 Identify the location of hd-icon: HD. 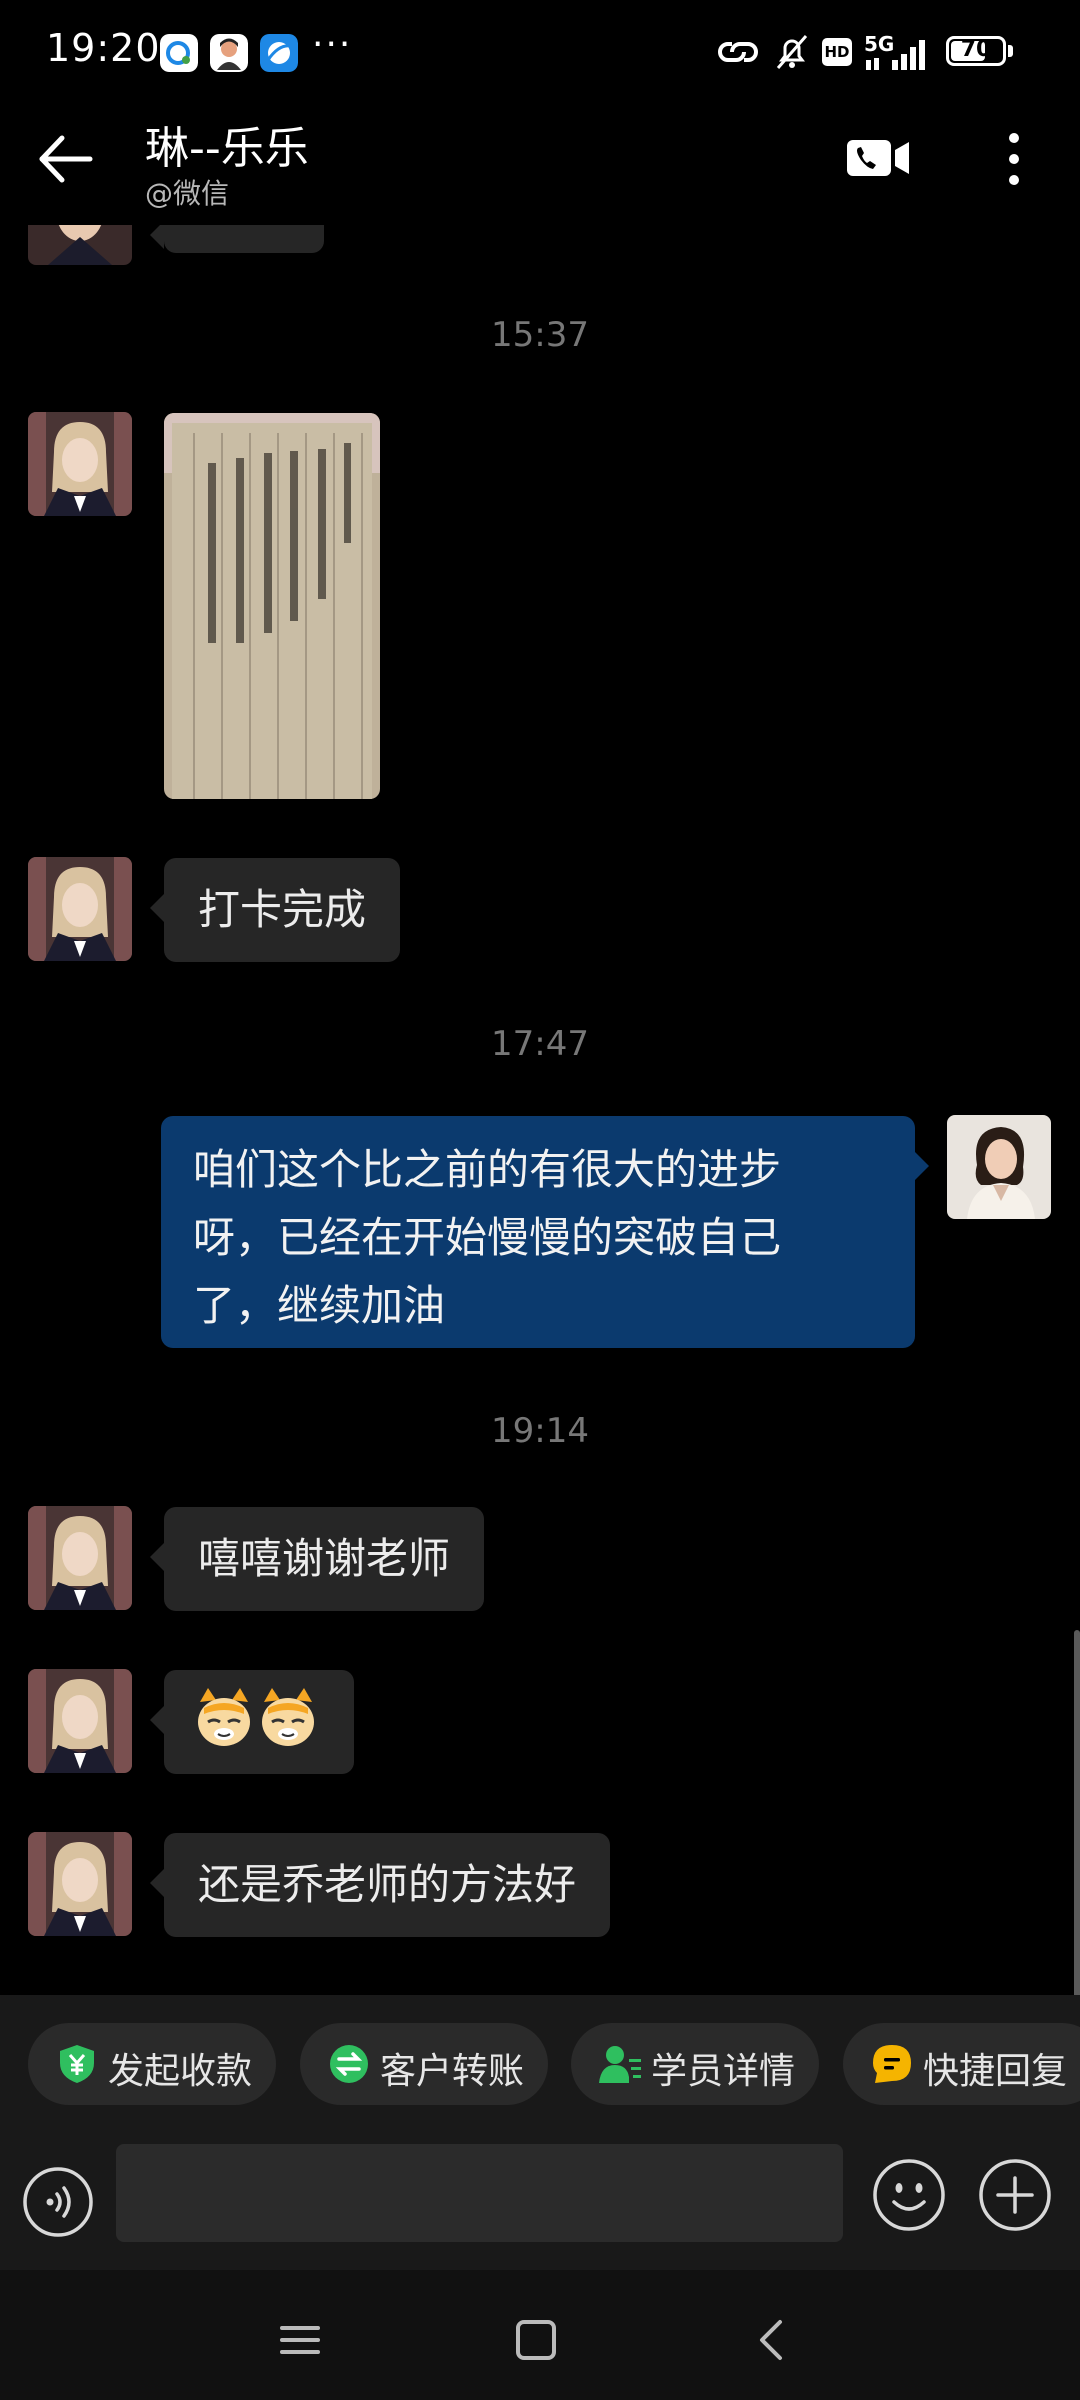
(837, 52).